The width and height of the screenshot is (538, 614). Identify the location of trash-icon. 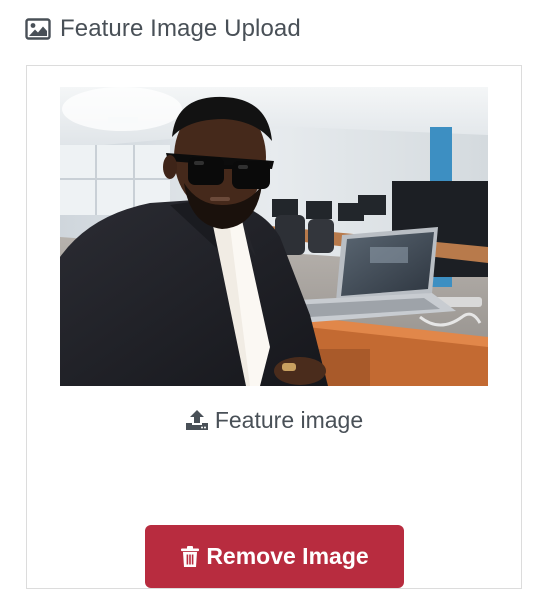
(190, 557).